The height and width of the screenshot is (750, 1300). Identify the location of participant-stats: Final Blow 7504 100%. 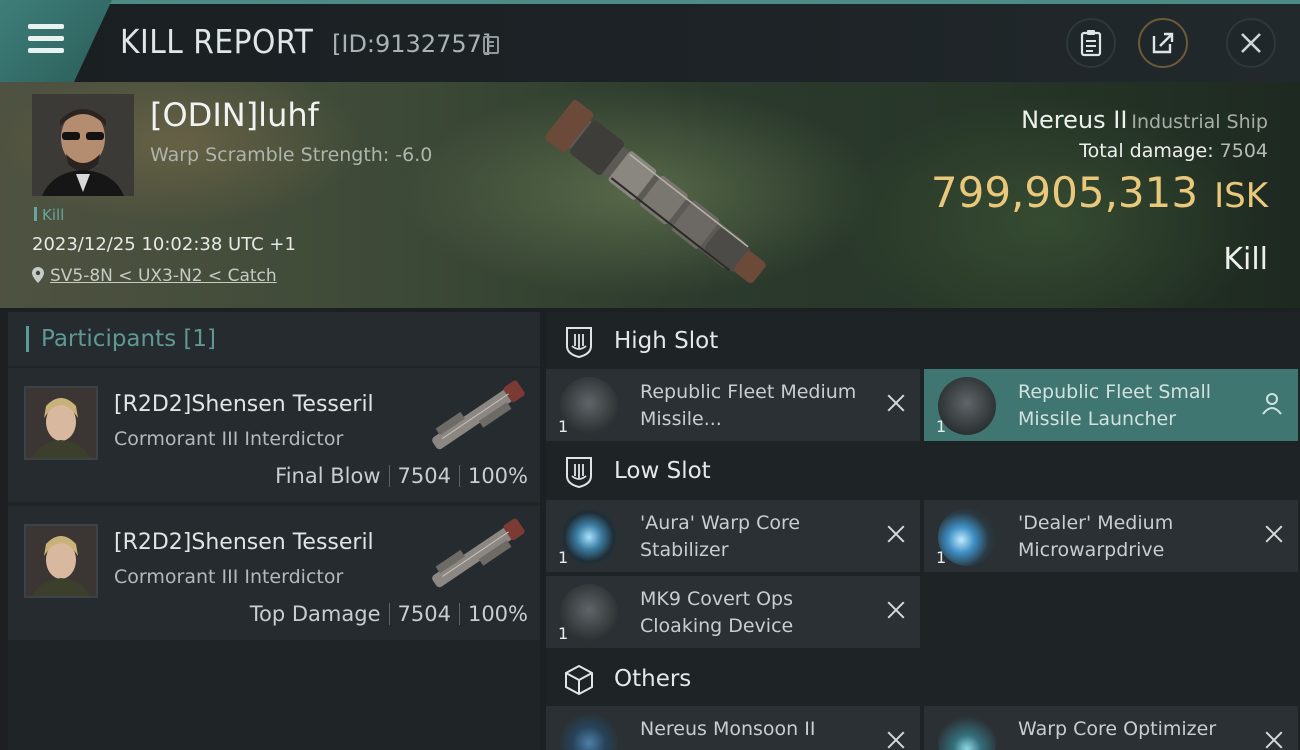
(401, 476).